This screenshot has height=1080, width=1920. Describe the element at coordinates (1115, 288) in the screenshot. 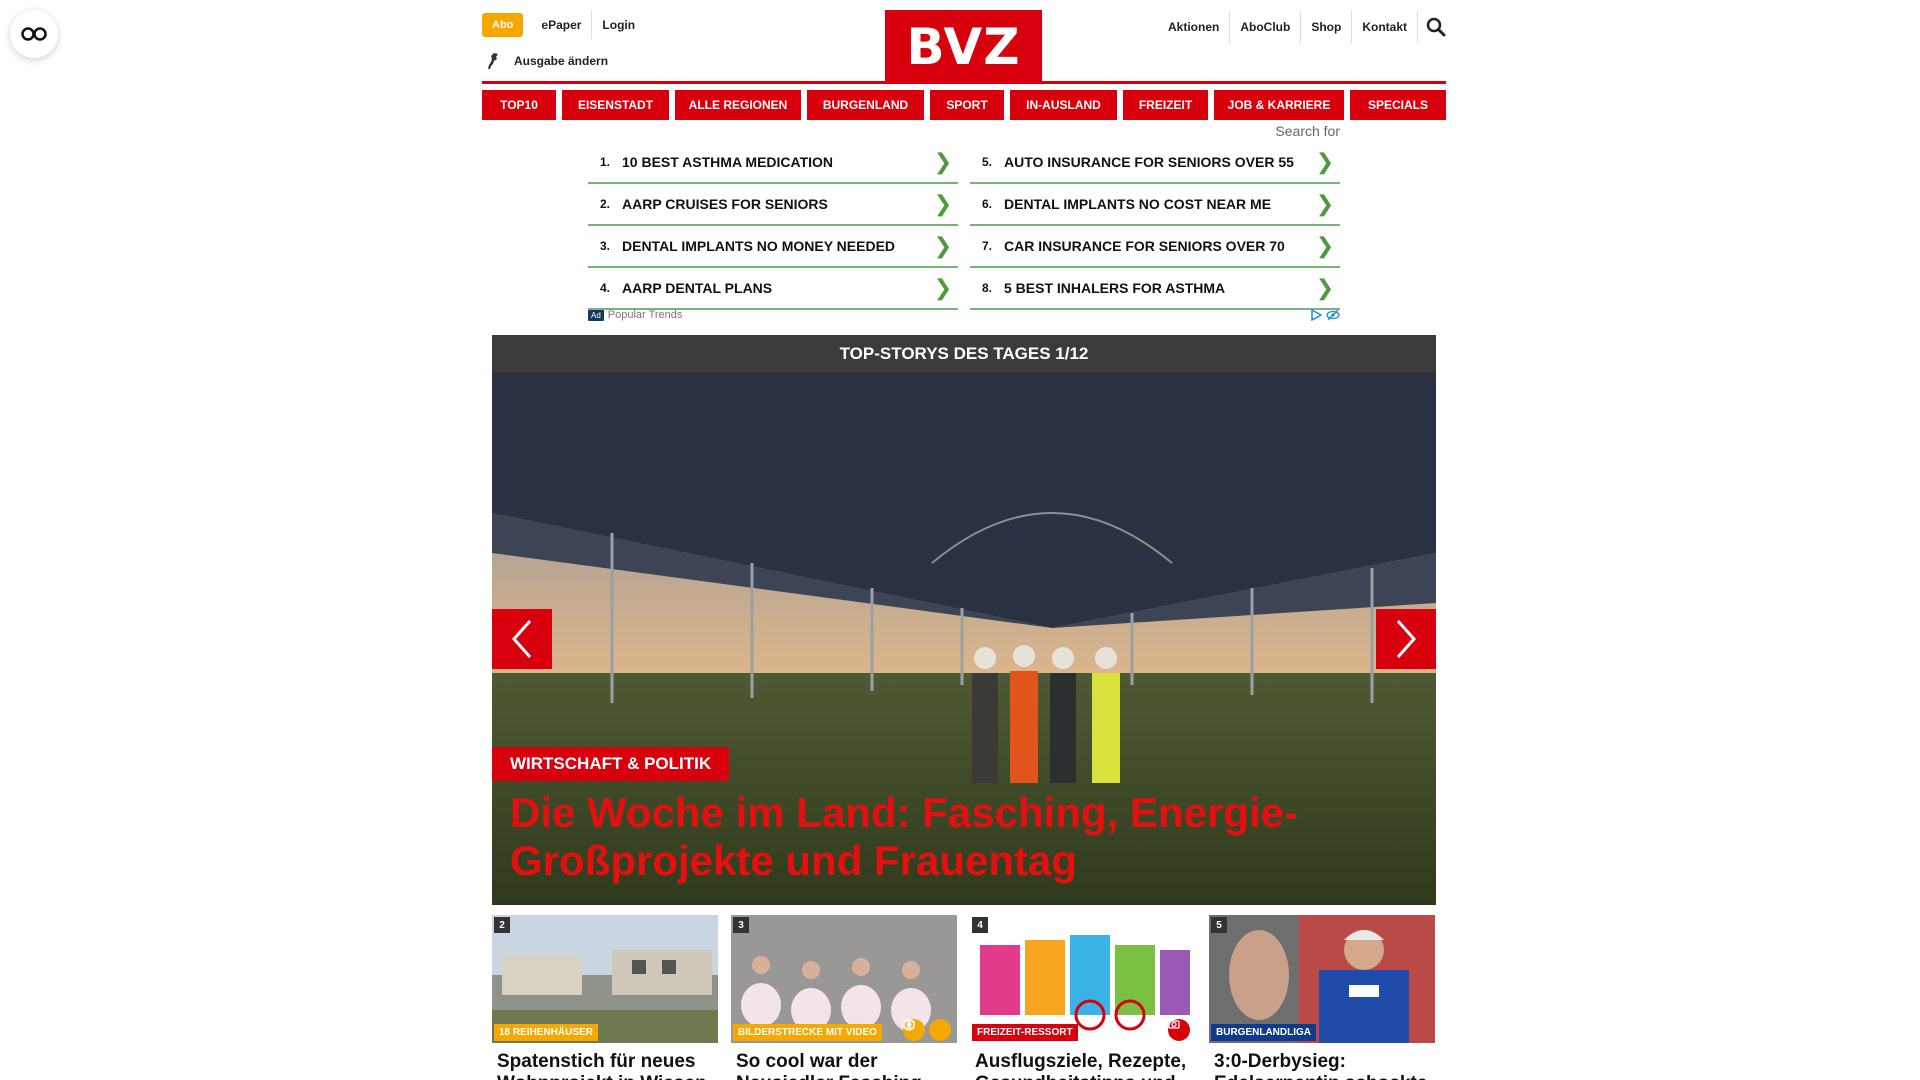

I see `ad-text: 5 BEST INHALERS FOR ASTHMA` at that location.